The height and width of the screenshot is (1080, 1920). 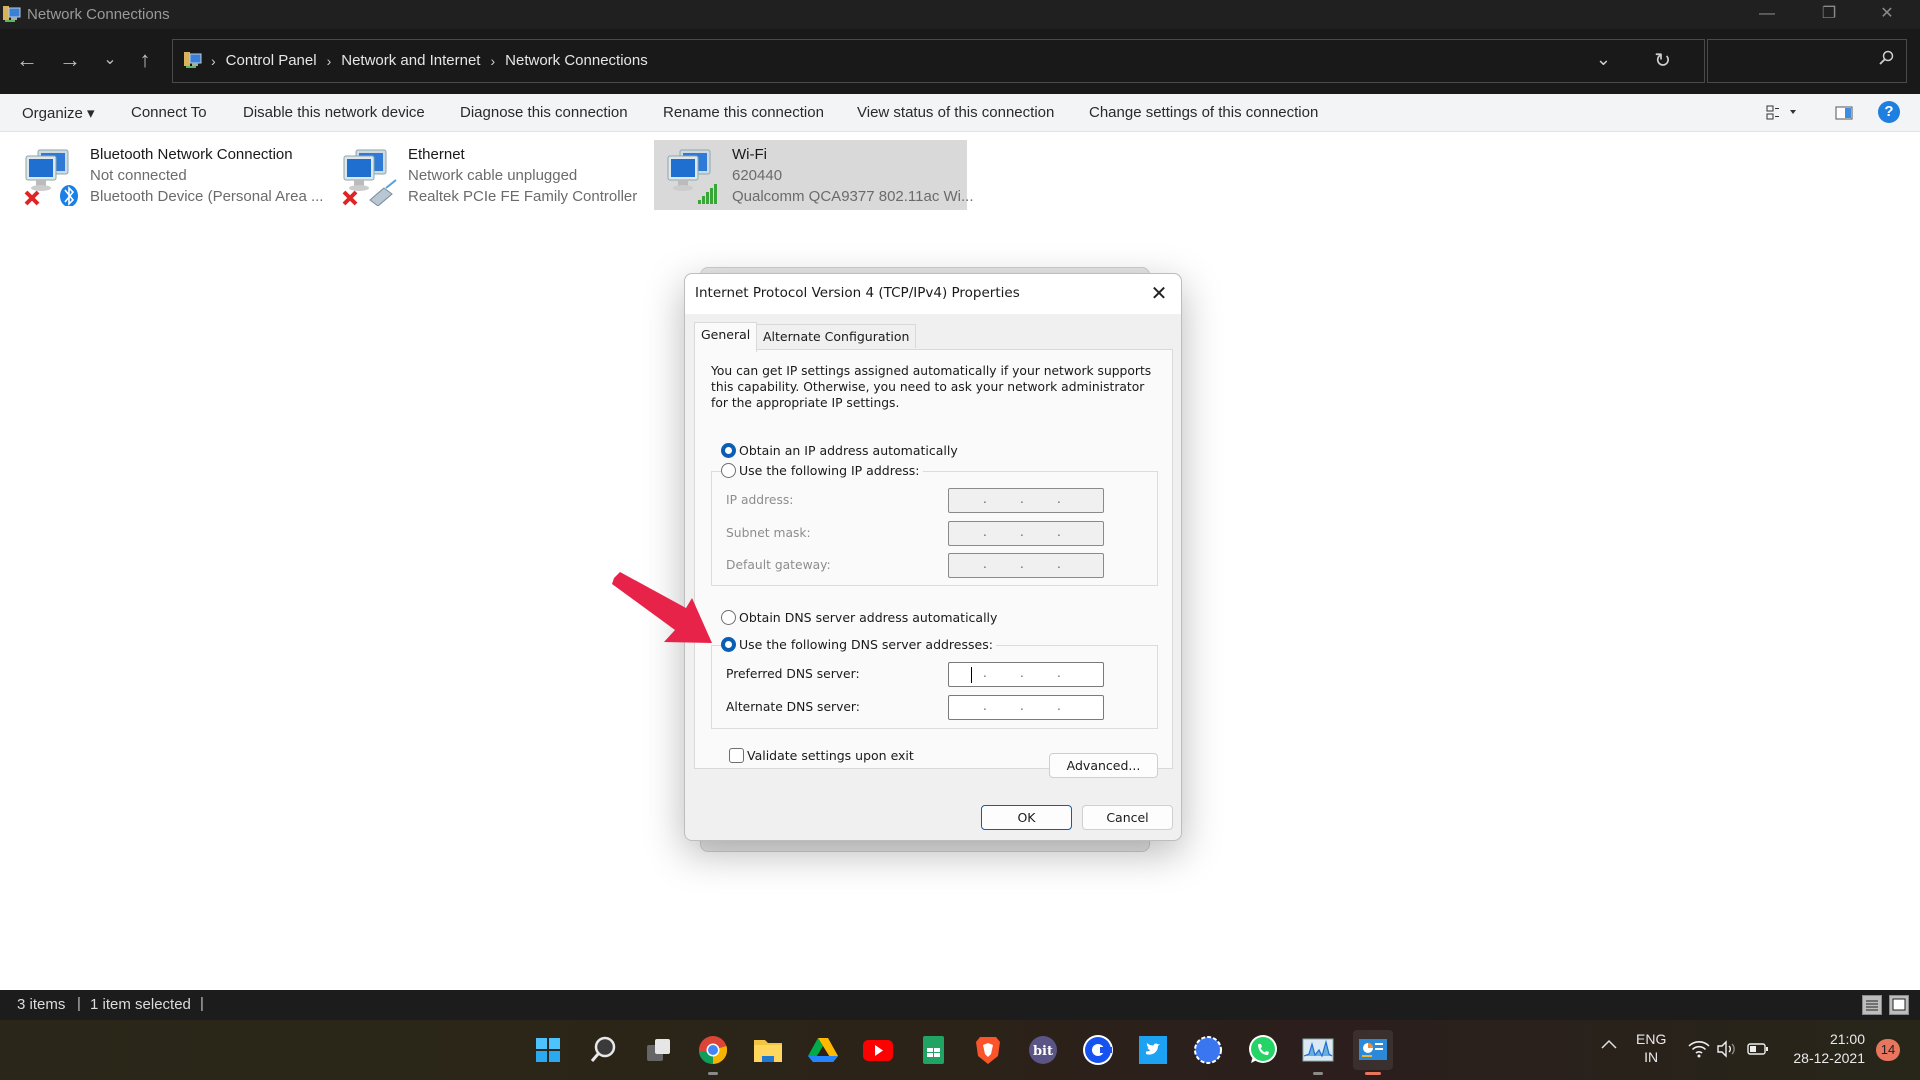 I want to click on minimize-button: —, so click(x=1767, y=14).